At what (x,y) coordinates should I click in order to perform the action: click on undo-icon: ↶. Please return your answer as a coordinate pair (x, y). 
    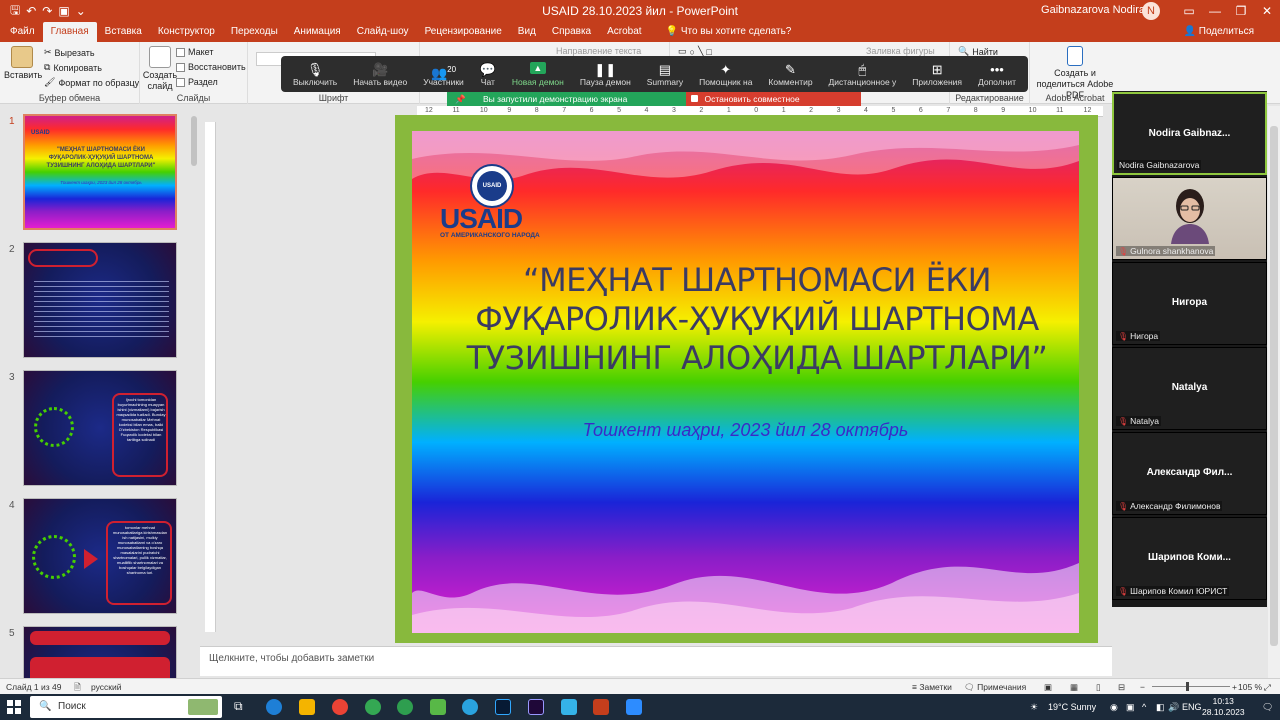
    Looking at the image, I should click on (31, 11).